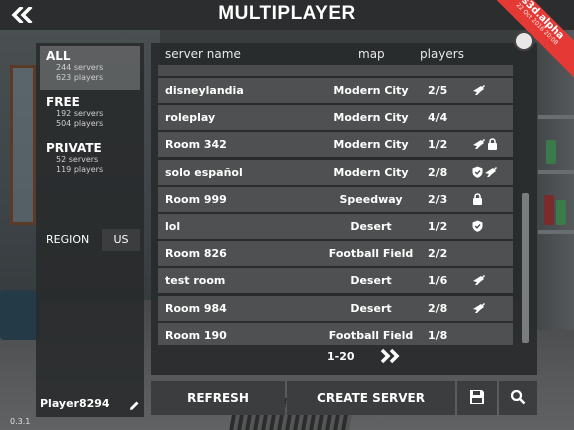 This screenshot has height=430, width=574. What do you see at coordinates (371, 54) in the screenshot?
I see `column-header-map: map` at bounding box center [371, 54].